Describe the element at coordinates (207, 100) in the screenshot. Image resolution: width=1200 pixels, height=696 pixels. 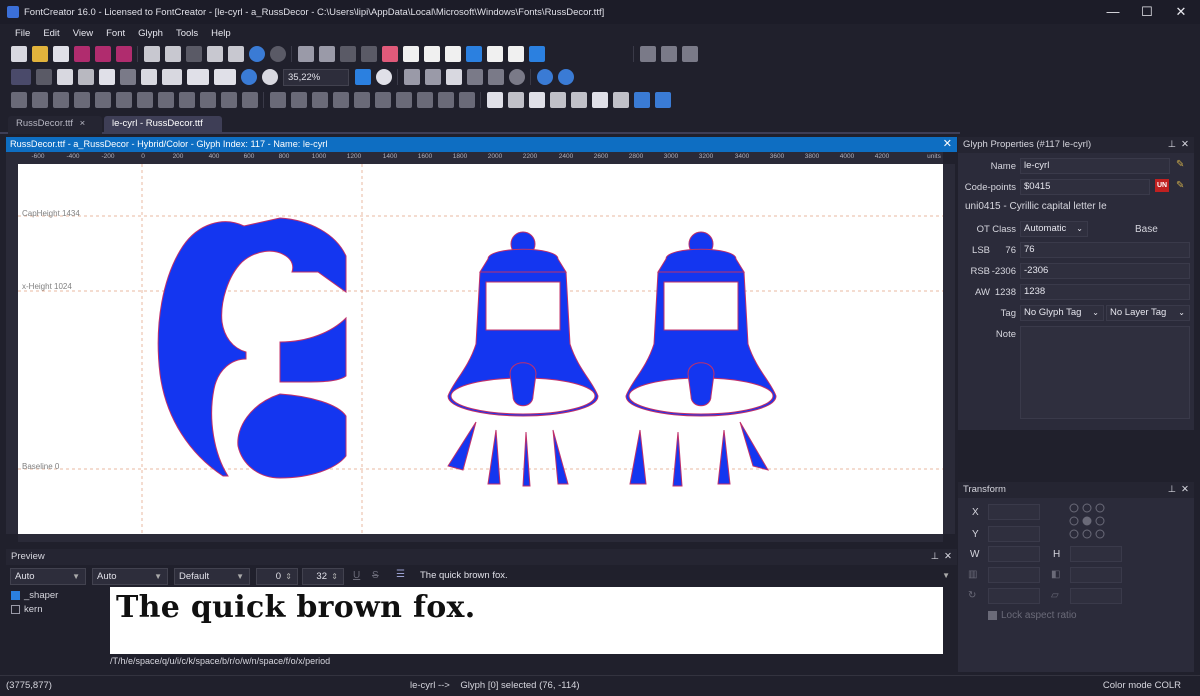
I see `align-bottom-icon` at that location.